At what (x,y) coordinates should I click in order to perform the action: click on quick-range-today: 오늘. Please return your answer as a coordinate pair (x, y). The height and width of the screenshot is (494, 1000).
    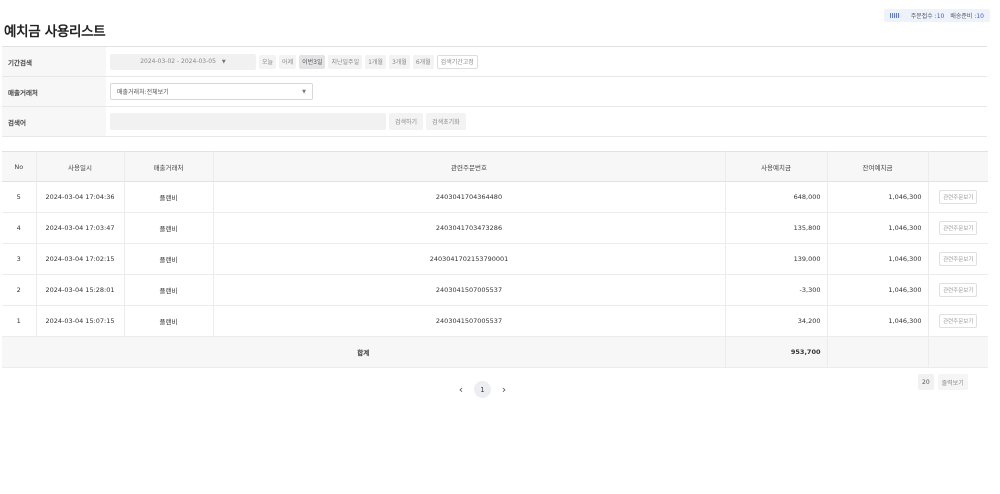
    Looking at the image, I should click on (268, 61).